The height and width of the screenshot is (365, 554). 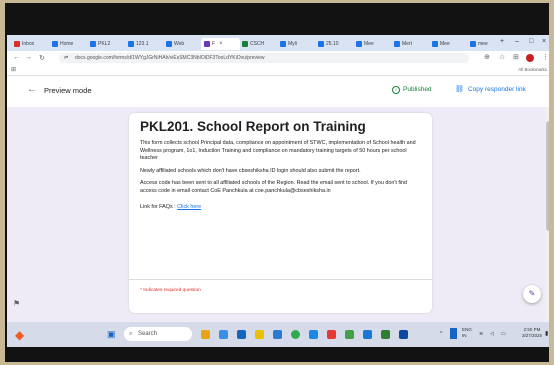 I want to click on close-tab-icon: ×, so click(x=221, y=44).